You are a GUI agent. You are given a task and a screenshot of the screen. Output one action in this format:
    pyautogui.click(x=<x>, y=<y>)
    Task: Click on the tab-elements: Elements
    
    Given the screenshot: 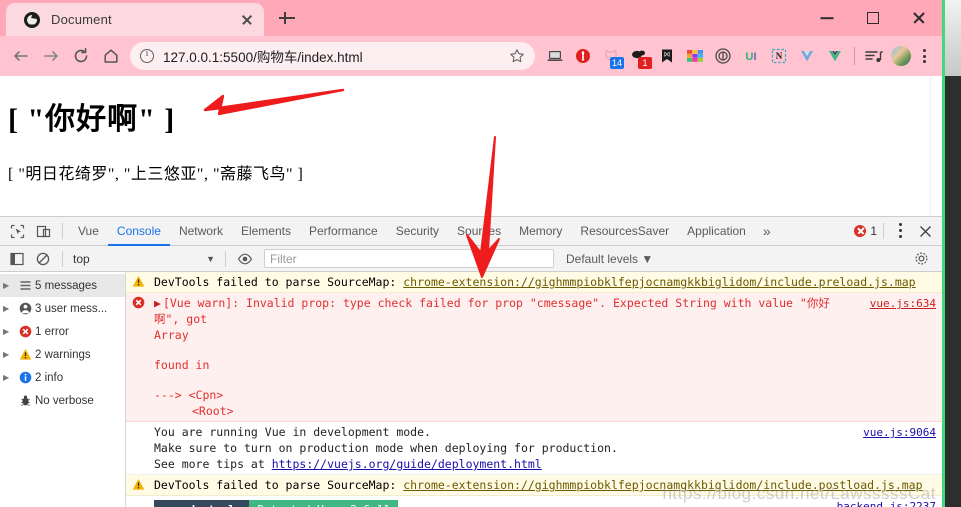 What is the action you would take?
    pyautogui.click(x=266, y=231)
    